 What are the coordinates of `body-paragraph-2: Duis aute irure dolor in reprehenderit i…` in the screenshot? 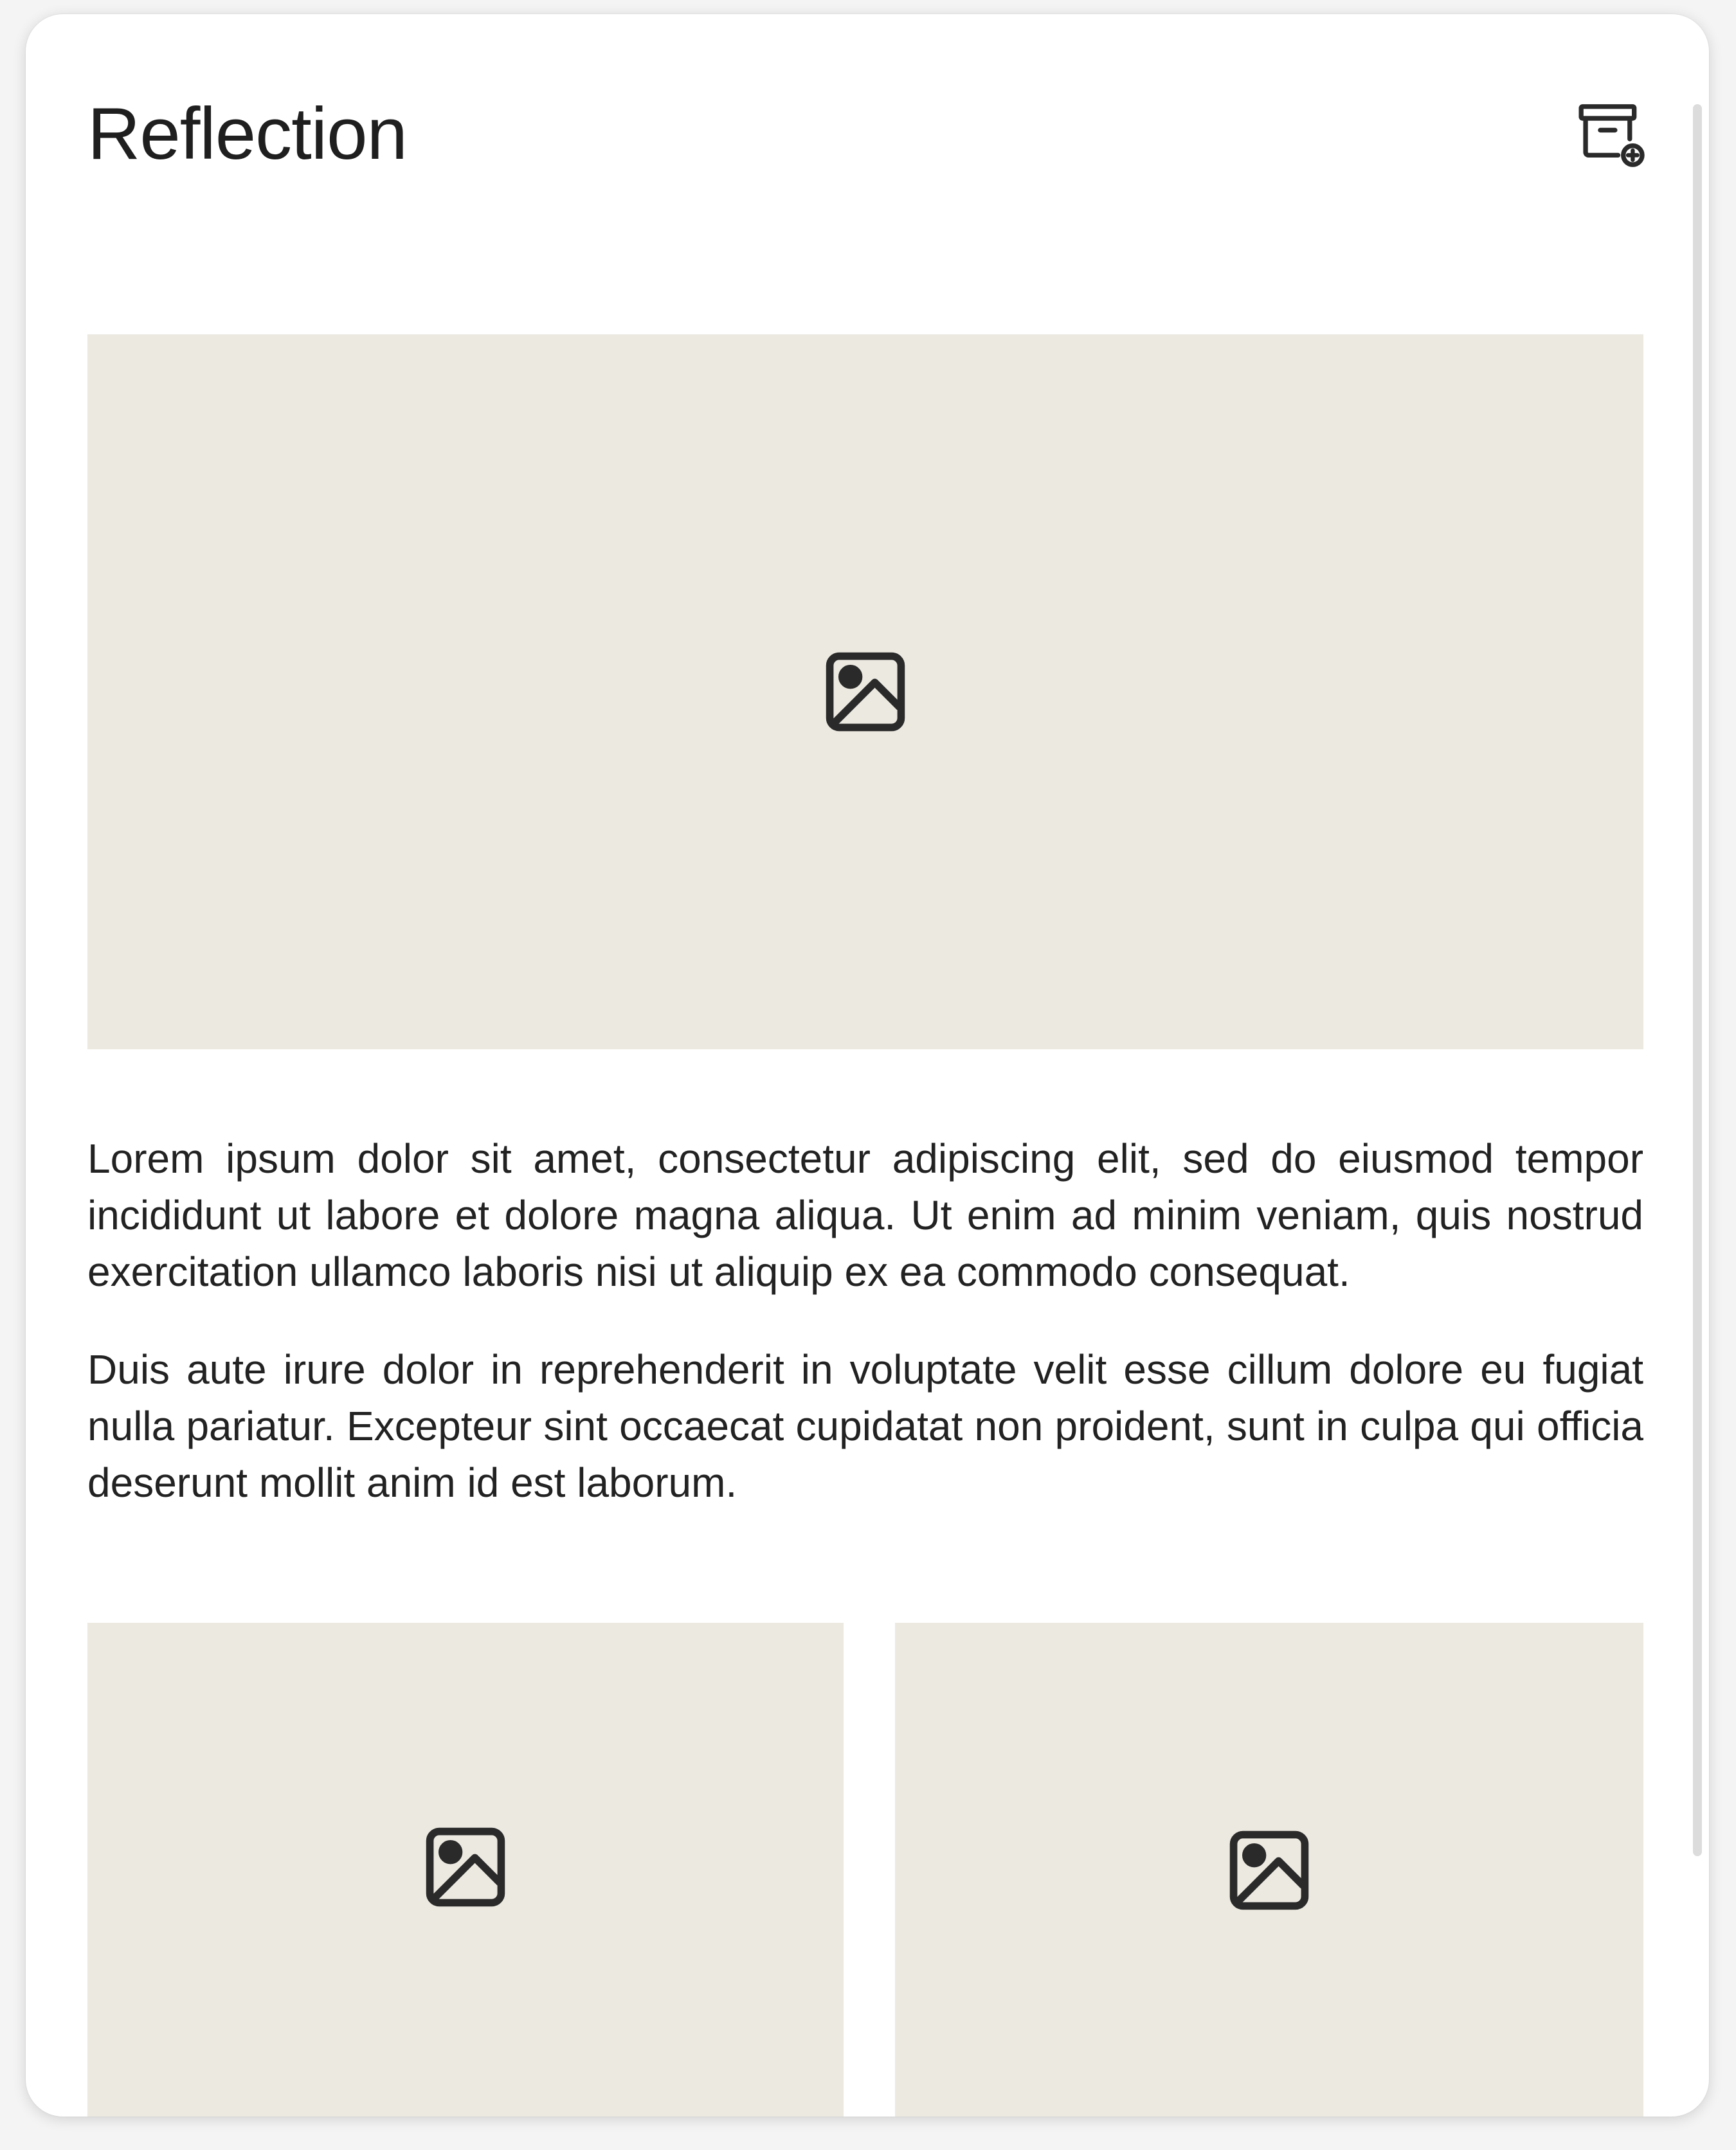 It's located at (865, 1426).